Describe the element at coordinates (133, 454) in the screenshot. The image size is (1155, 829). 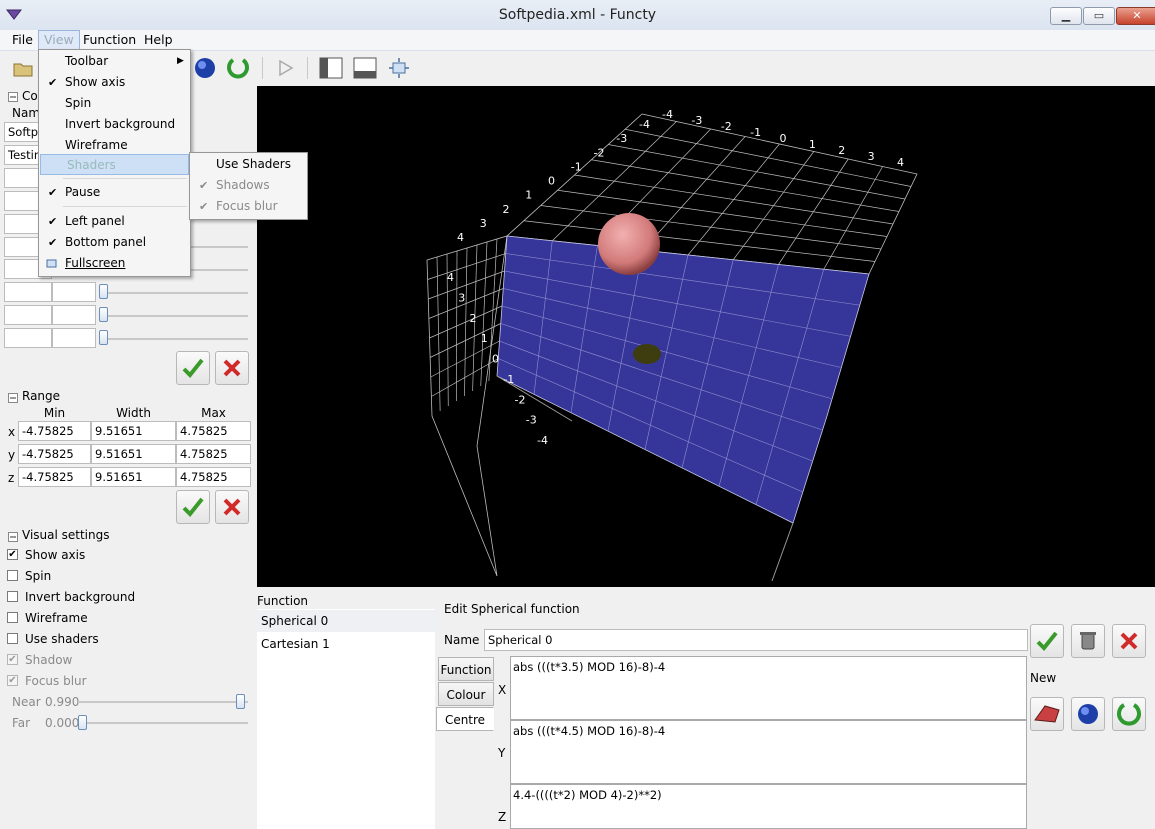
I see `range-y-width: 9.51651` at that location.